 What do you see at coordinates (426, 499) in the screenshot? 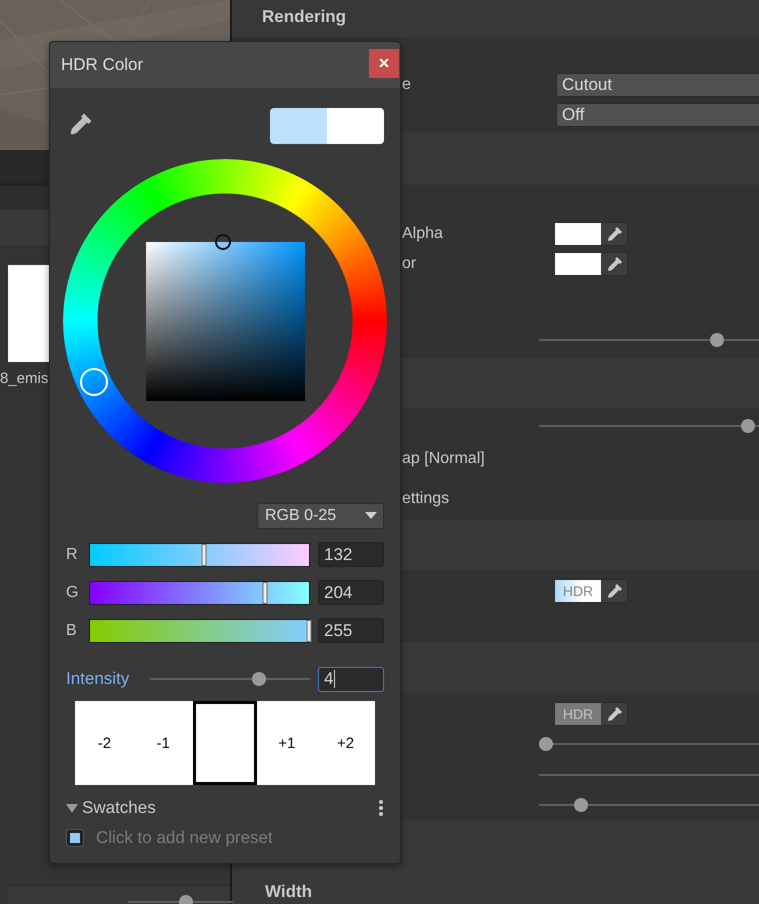
I see `property-label: ettings` at bounding box center [426, 499].